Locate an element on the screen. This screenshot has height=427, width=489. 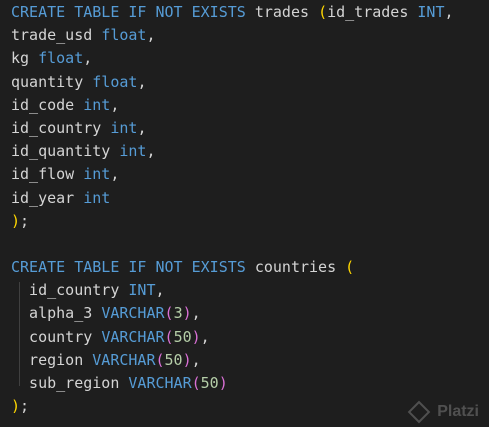
code-line: id_code int, is located at coordinates (232, 105).